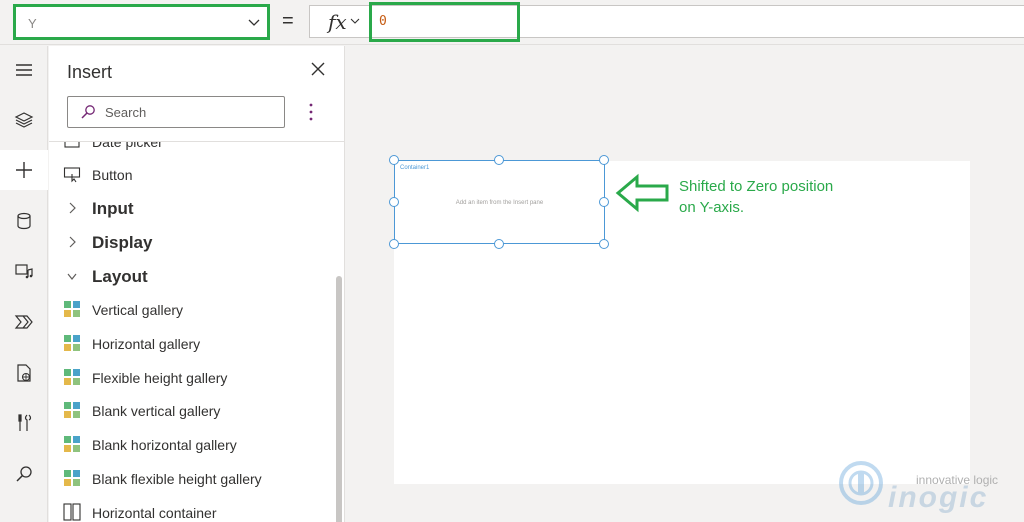 The height and width of the screenshot is (522, 1024). I want to click on media-button, so click(24, 271).